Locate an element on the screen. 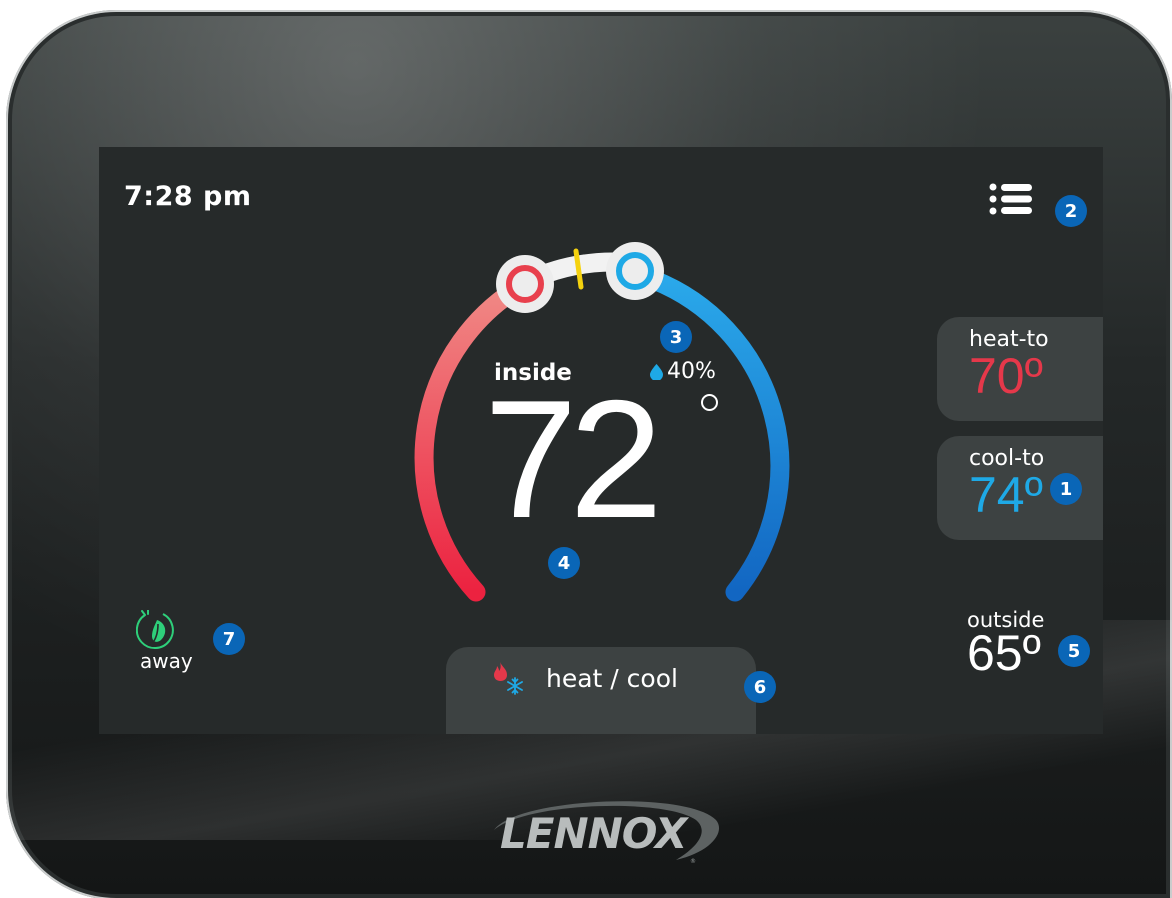  away-label: away is located at coordinates (166, 661).